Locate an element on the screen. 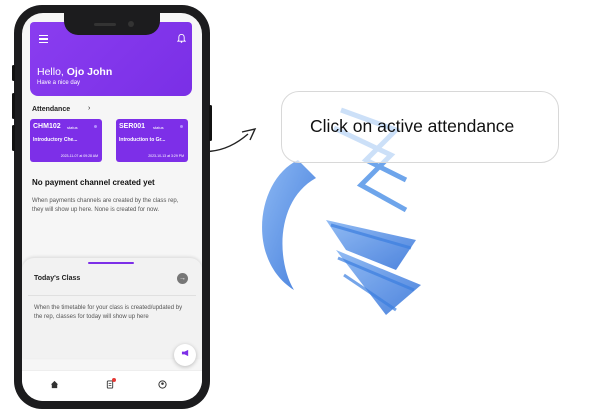  power-button is located at coordinates (210, 123).